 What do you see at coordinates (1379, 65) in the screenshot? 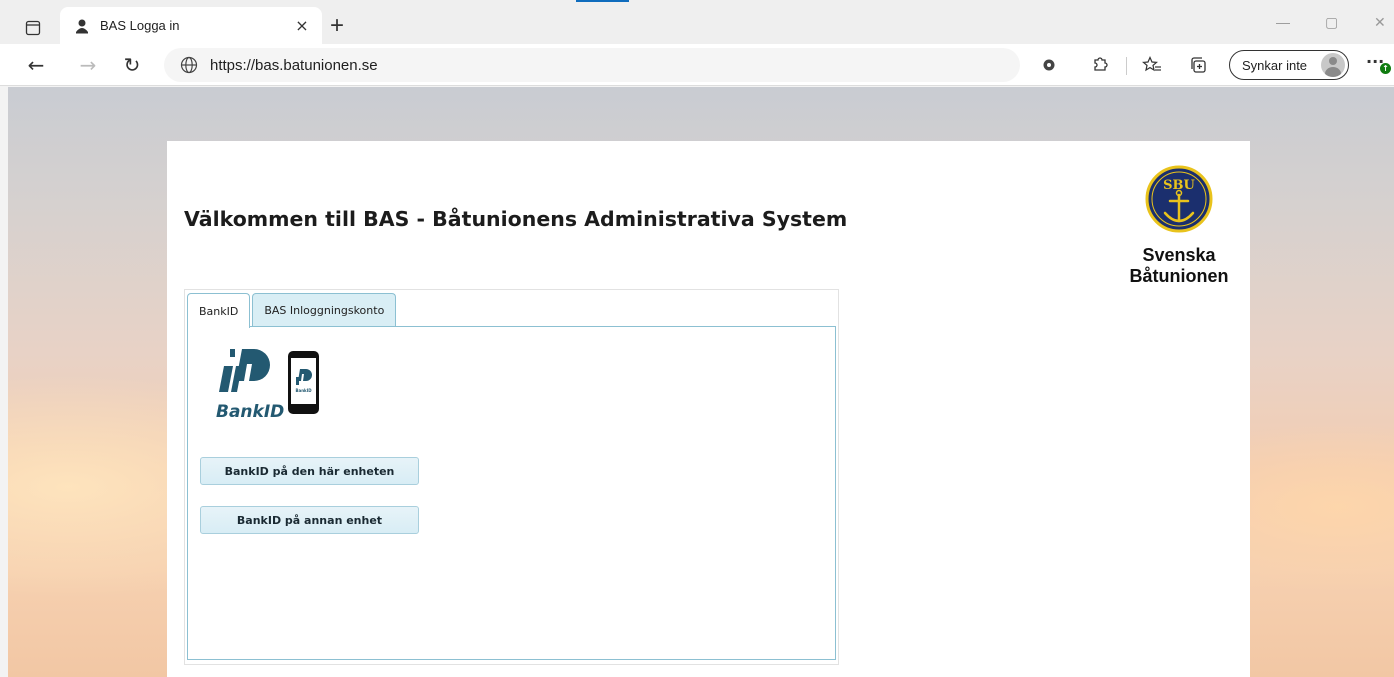
I see `settings-more-button: ··· ↑` at bounding box center [1379, 65].